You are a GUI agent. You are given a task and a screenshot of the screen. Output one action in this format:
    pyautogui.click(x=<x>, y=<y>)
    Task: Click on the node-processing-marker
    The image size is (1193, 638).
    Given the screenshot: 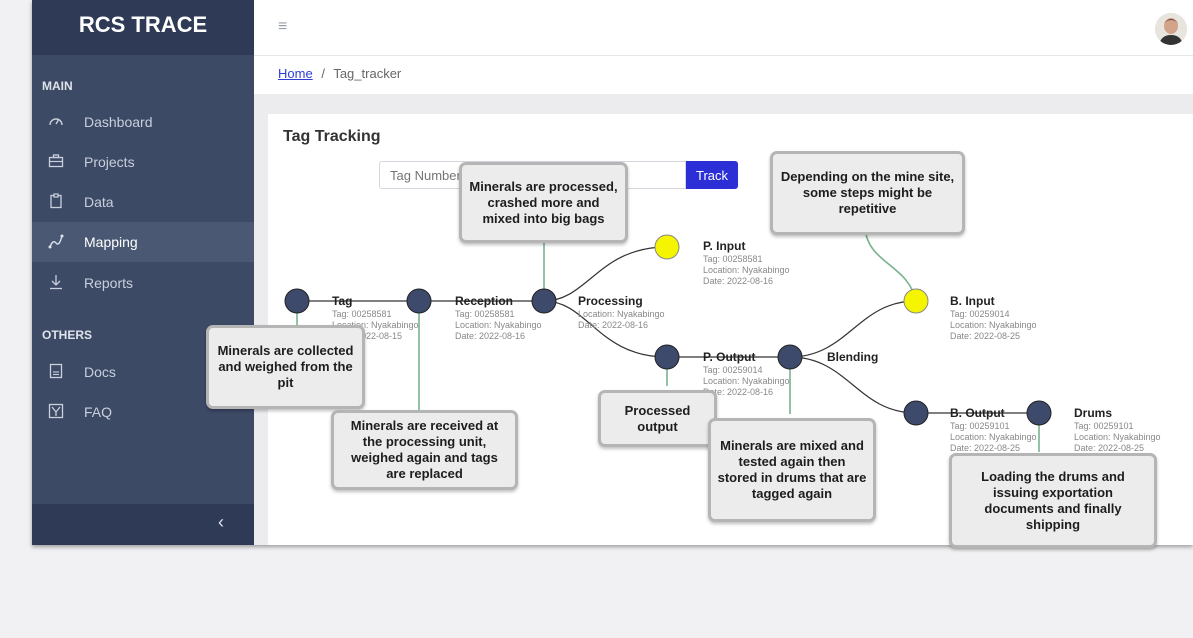 What is the action you would take?
    pyautogui.click(x=544, y=301)
    